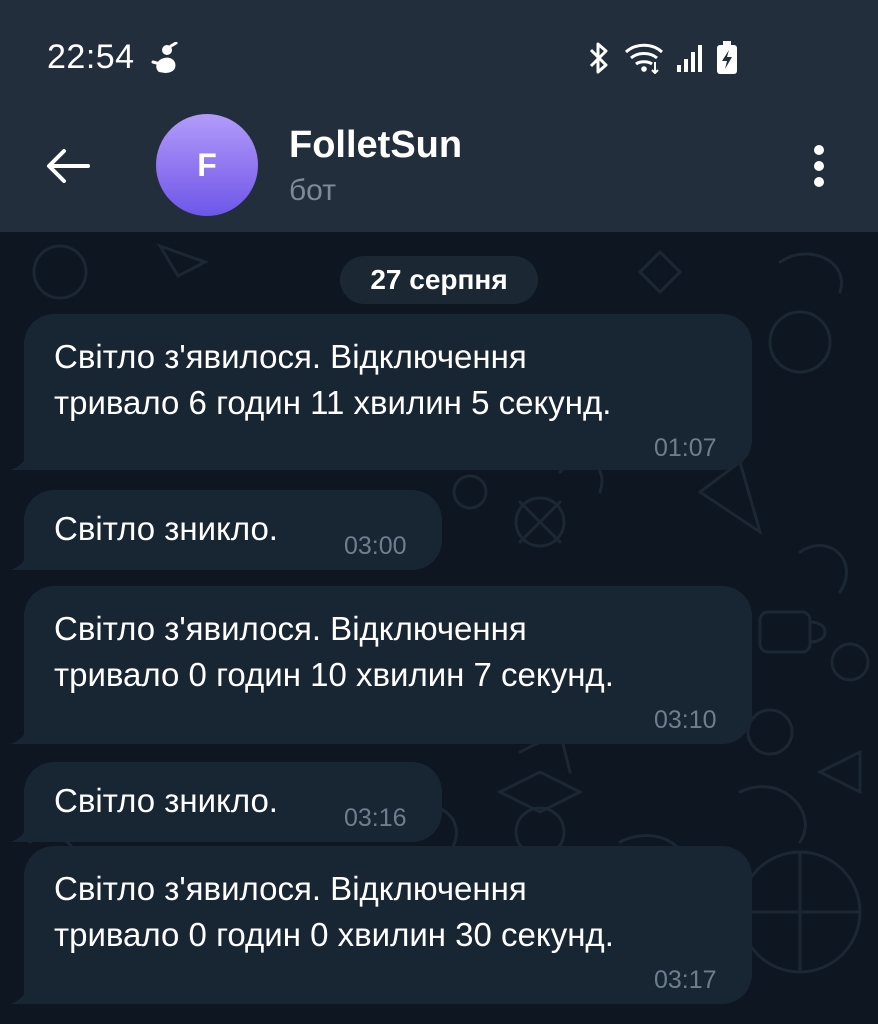  Describe the element at coordinates (333, 402) in the screenshot. I see `message-line: тривало 6 годин 11 хвилин 5 секунд.` at that location.